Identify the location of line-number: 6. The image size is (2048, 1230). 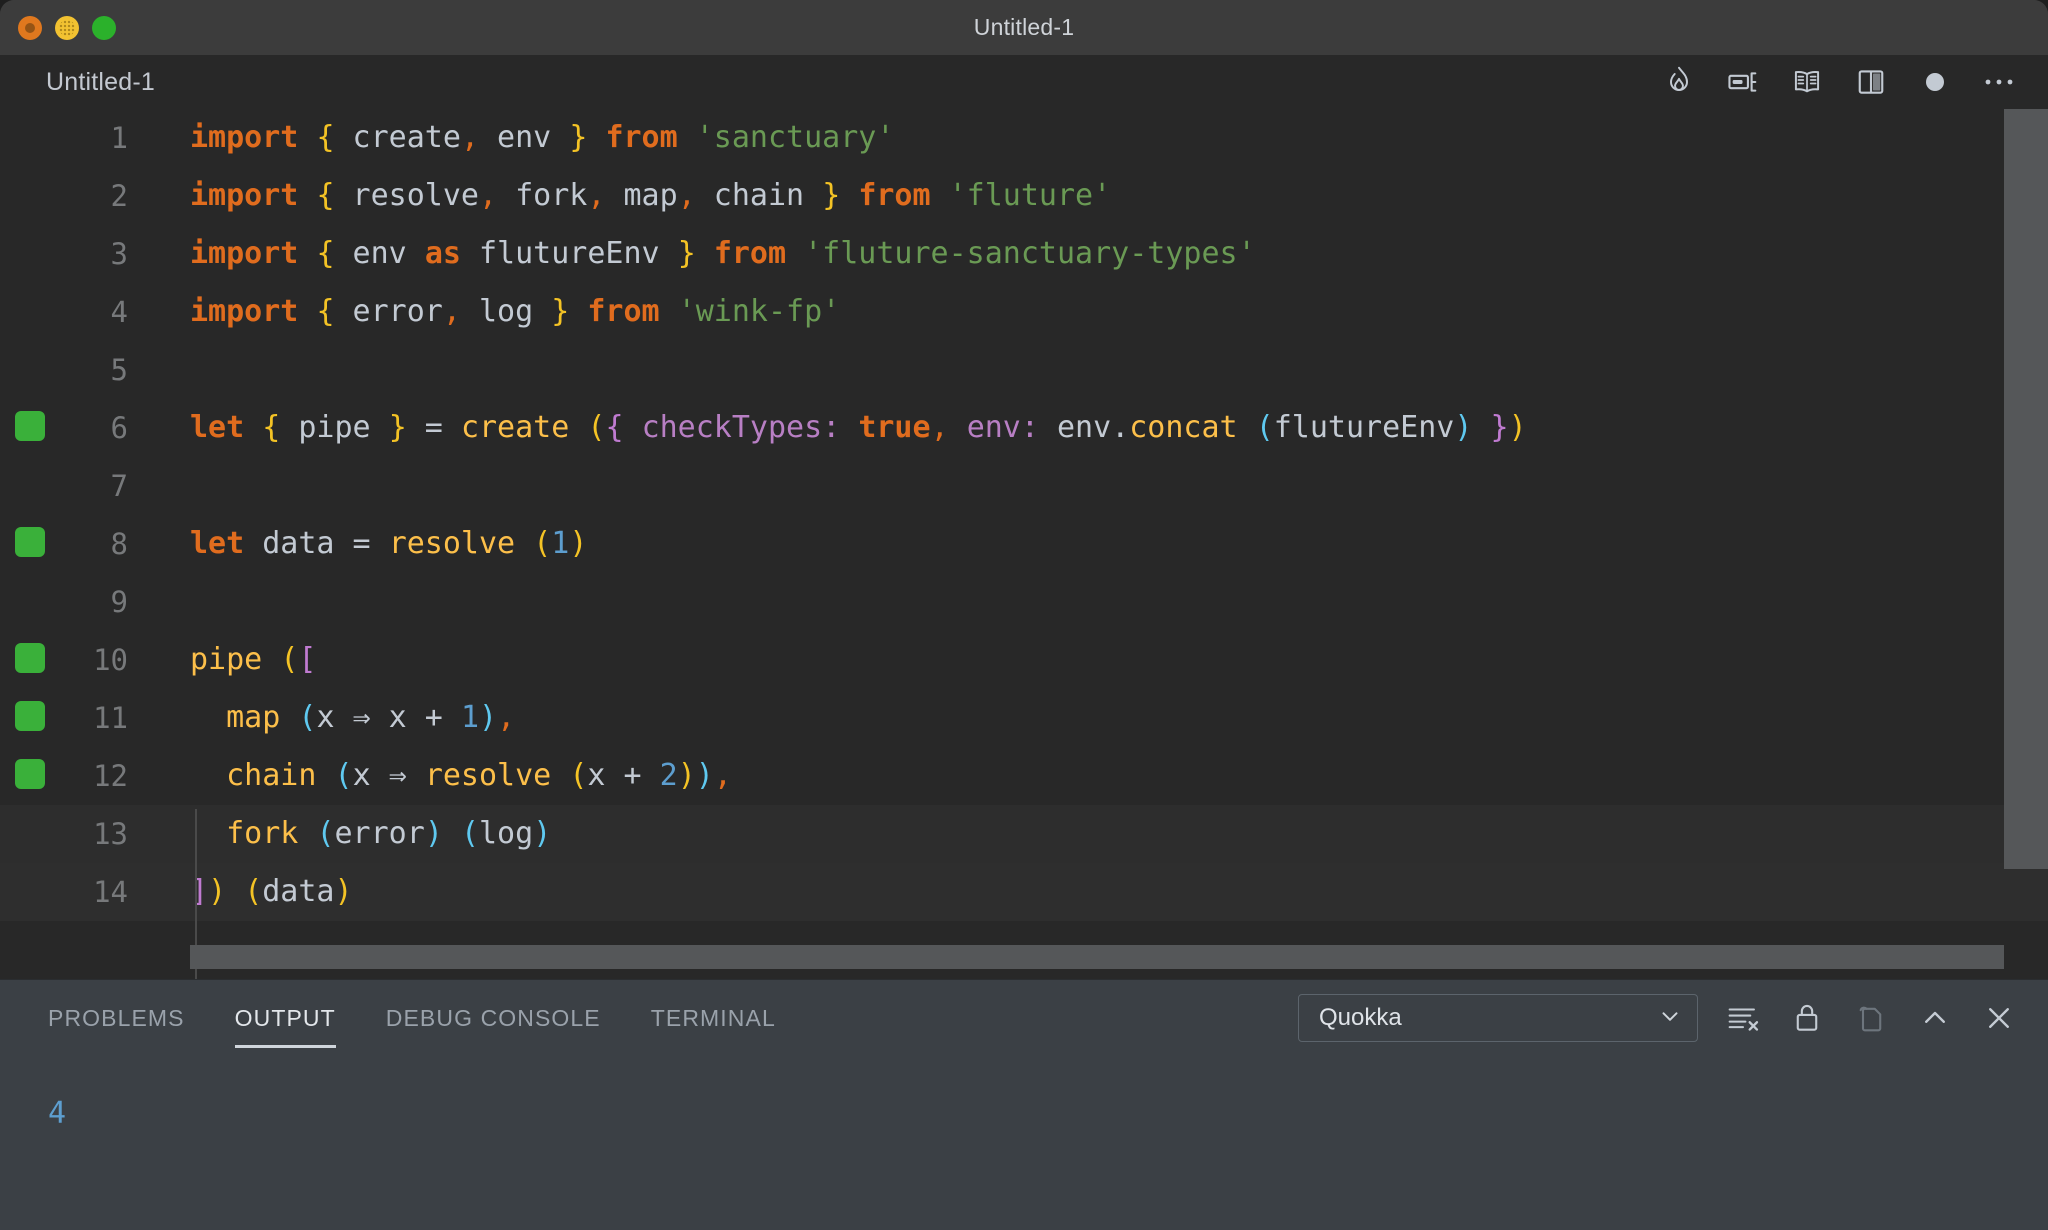
(119, 428).